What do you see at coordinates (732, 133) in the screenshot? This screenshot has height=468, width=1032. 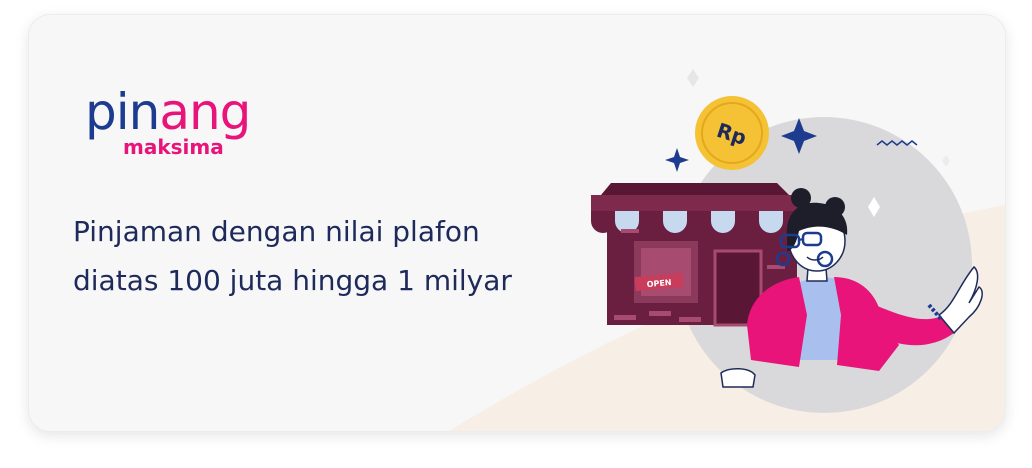 I see `coin-icon: Rp` at bounding box center [732, 133].